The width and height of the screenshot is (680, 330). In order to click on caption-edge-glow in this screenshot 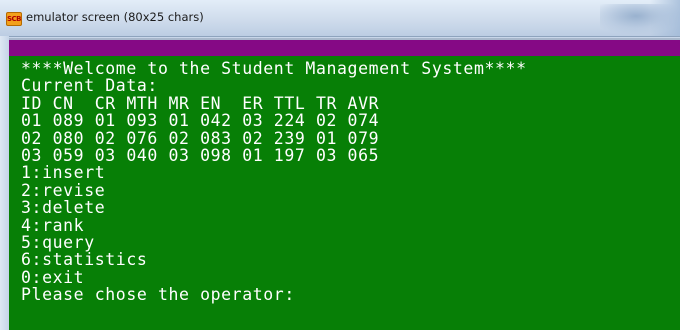, I will do `click(665, 18)`.